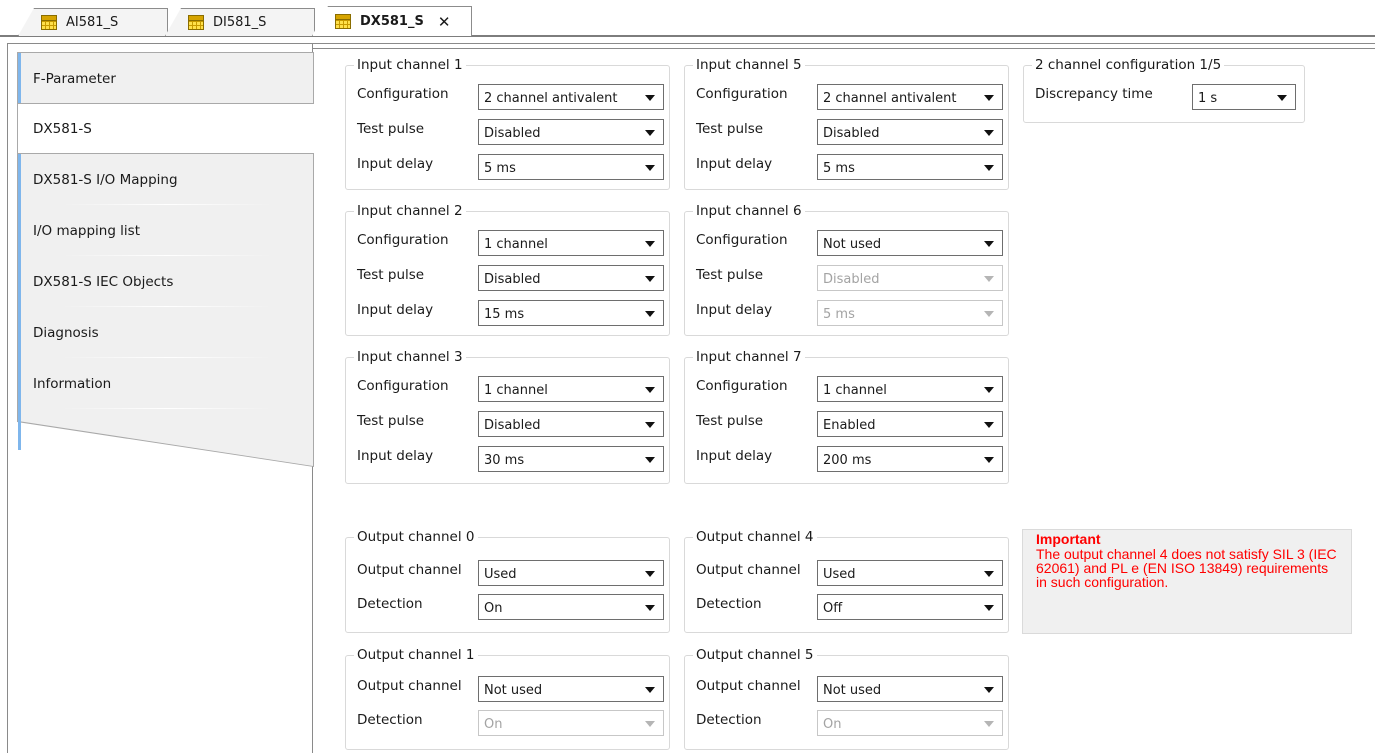 The image size is (1375, 753). What do you see at coordinates (1170, 97) in the screenshot?
I see `discrepancy-time-row: Discrepancy time 1 s` at bounding box center [1170, 97].